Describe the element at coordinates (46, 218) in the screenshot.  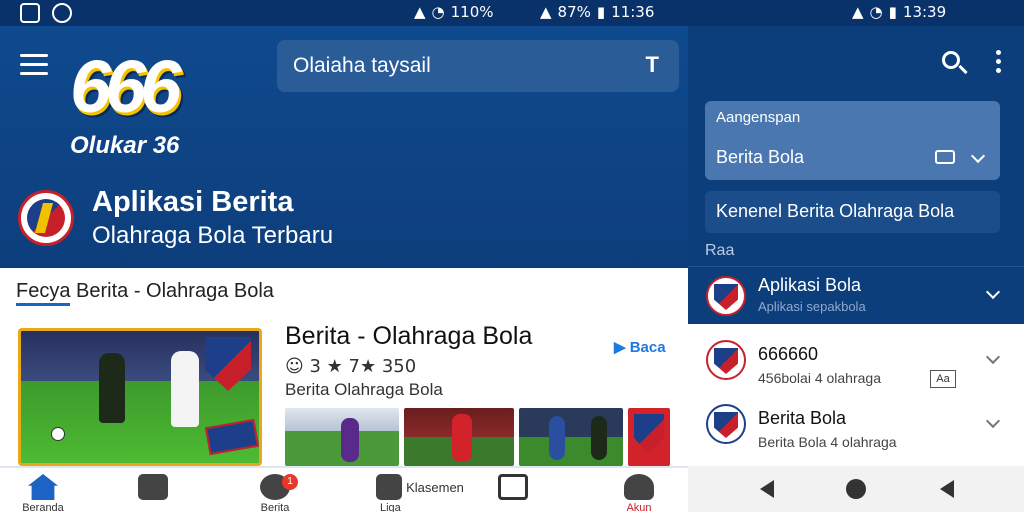
I see `team-crest-icon` at that location.